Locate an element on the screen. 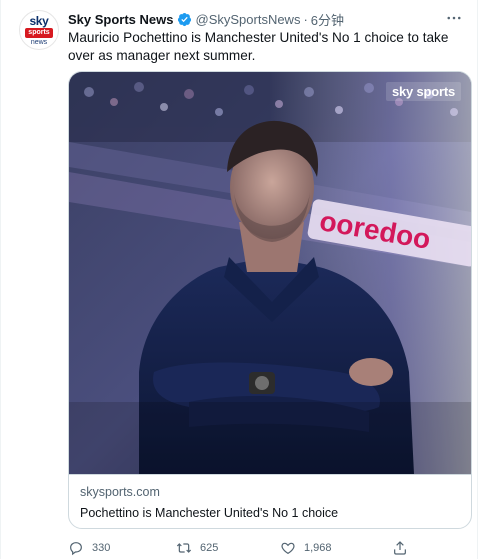  tweet-header: Sky Sports News @SkySportsNews · 6分钟 is located at coordinates (266, 19).